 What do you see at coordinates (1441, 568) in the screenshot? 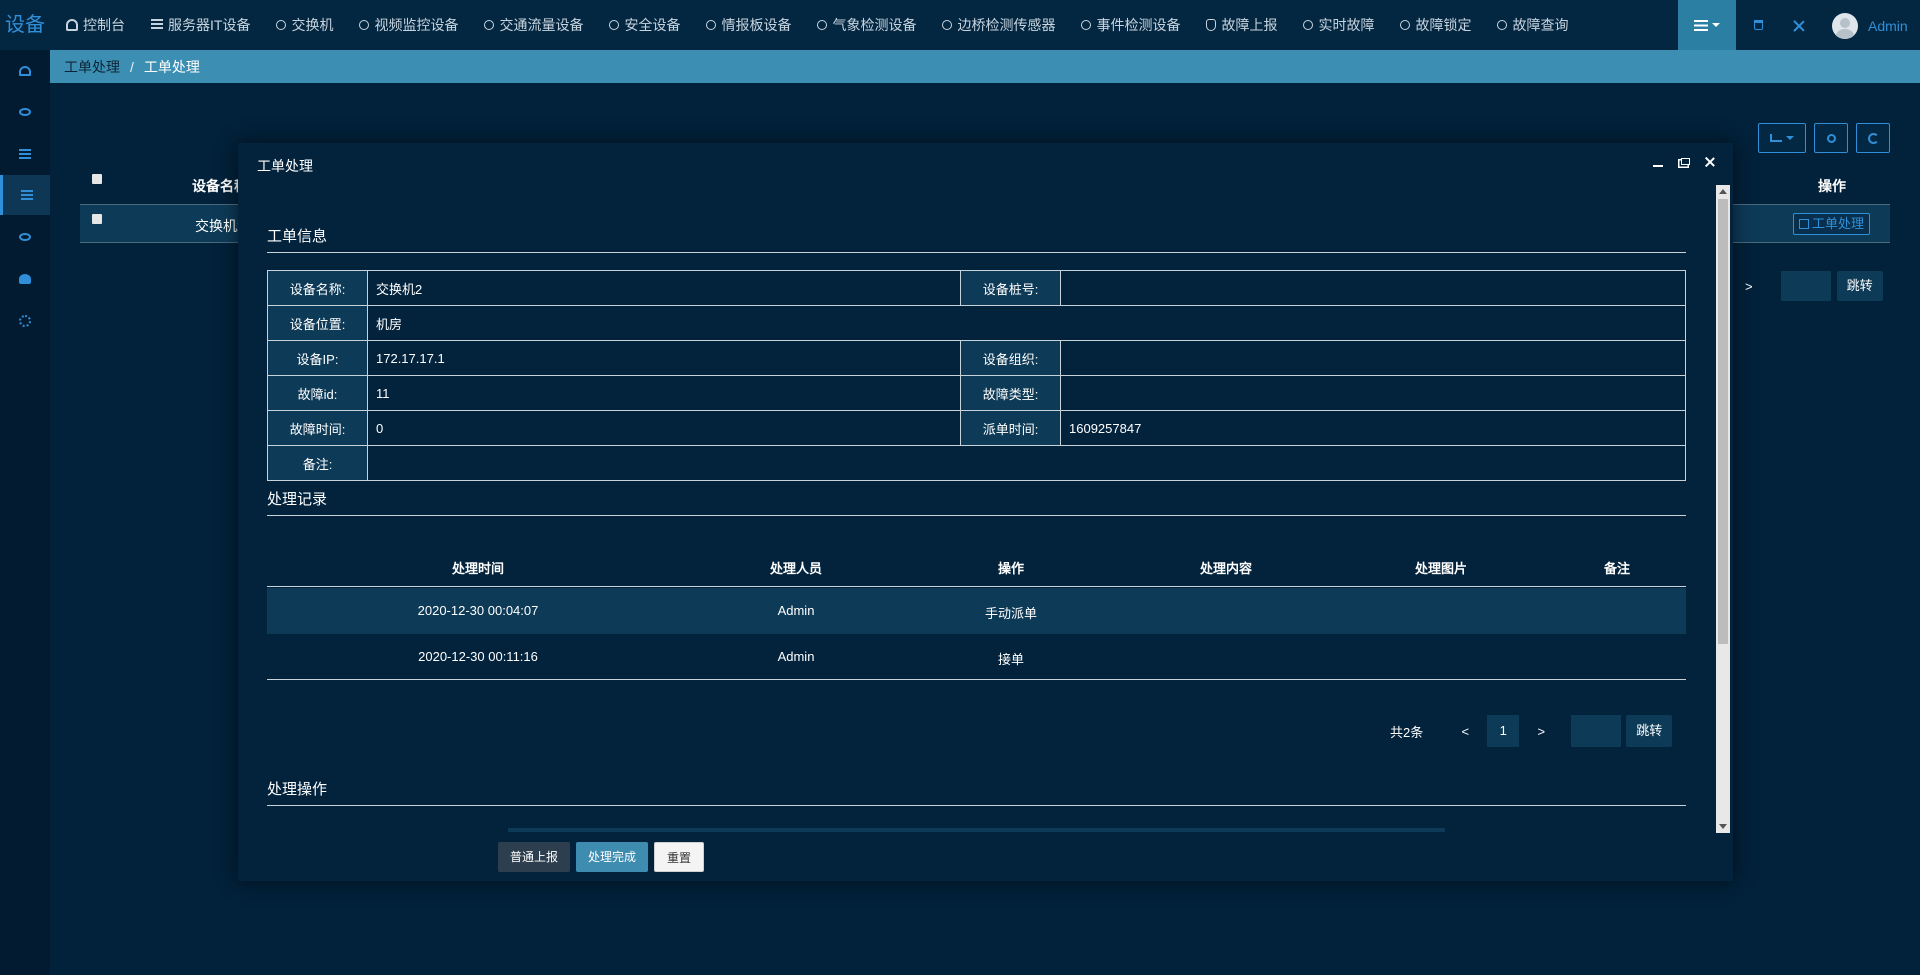
I see `column-image: 处理图片` at bounding box center [1441, 568].